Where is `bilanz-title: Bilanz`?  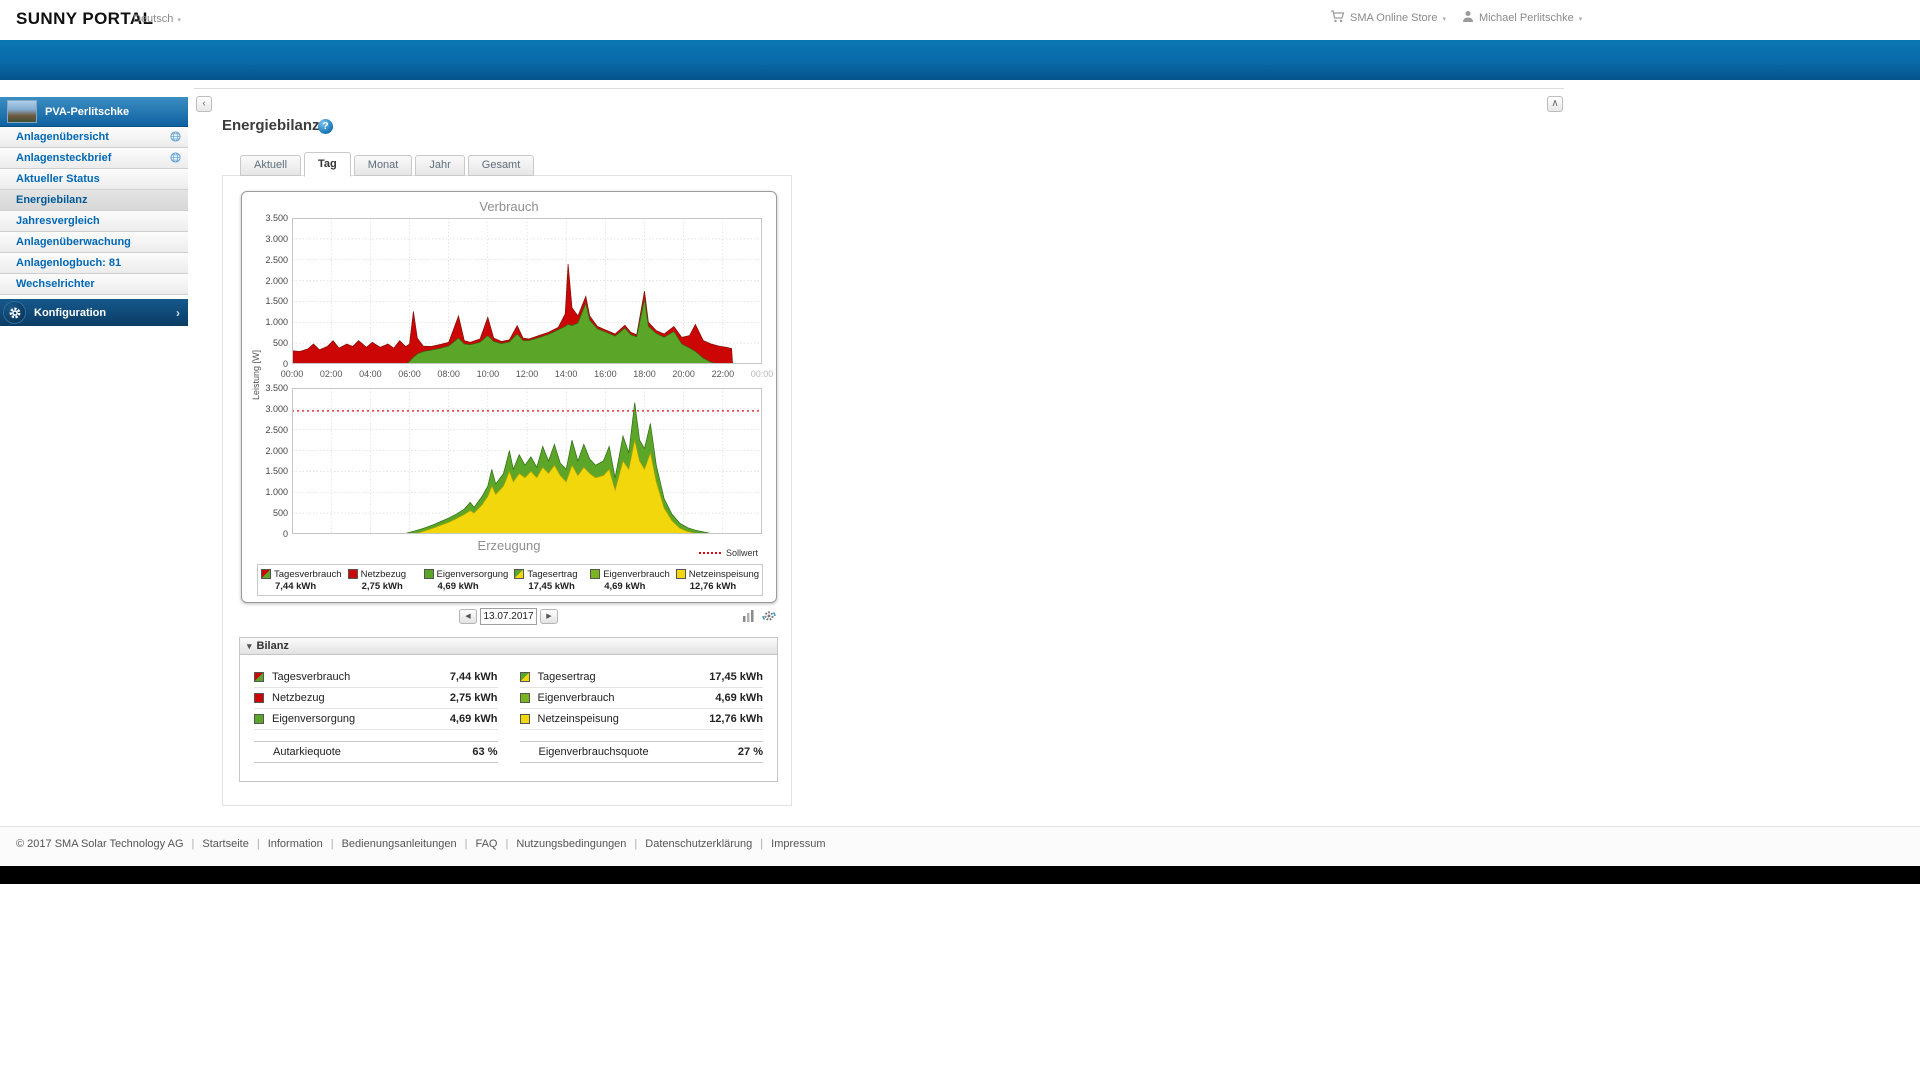
bilanz-title: Bilanz is located at coordinates (272, 646).